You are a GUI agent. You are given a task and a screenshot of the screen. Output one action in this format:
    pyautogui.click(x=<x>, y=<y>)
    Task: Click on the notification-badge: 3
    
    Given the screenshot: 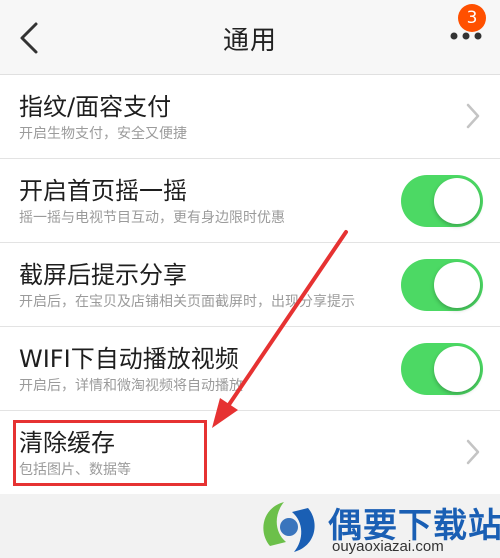 What is the action you would take?
    pyautogui.click(x=472, y=18)
    